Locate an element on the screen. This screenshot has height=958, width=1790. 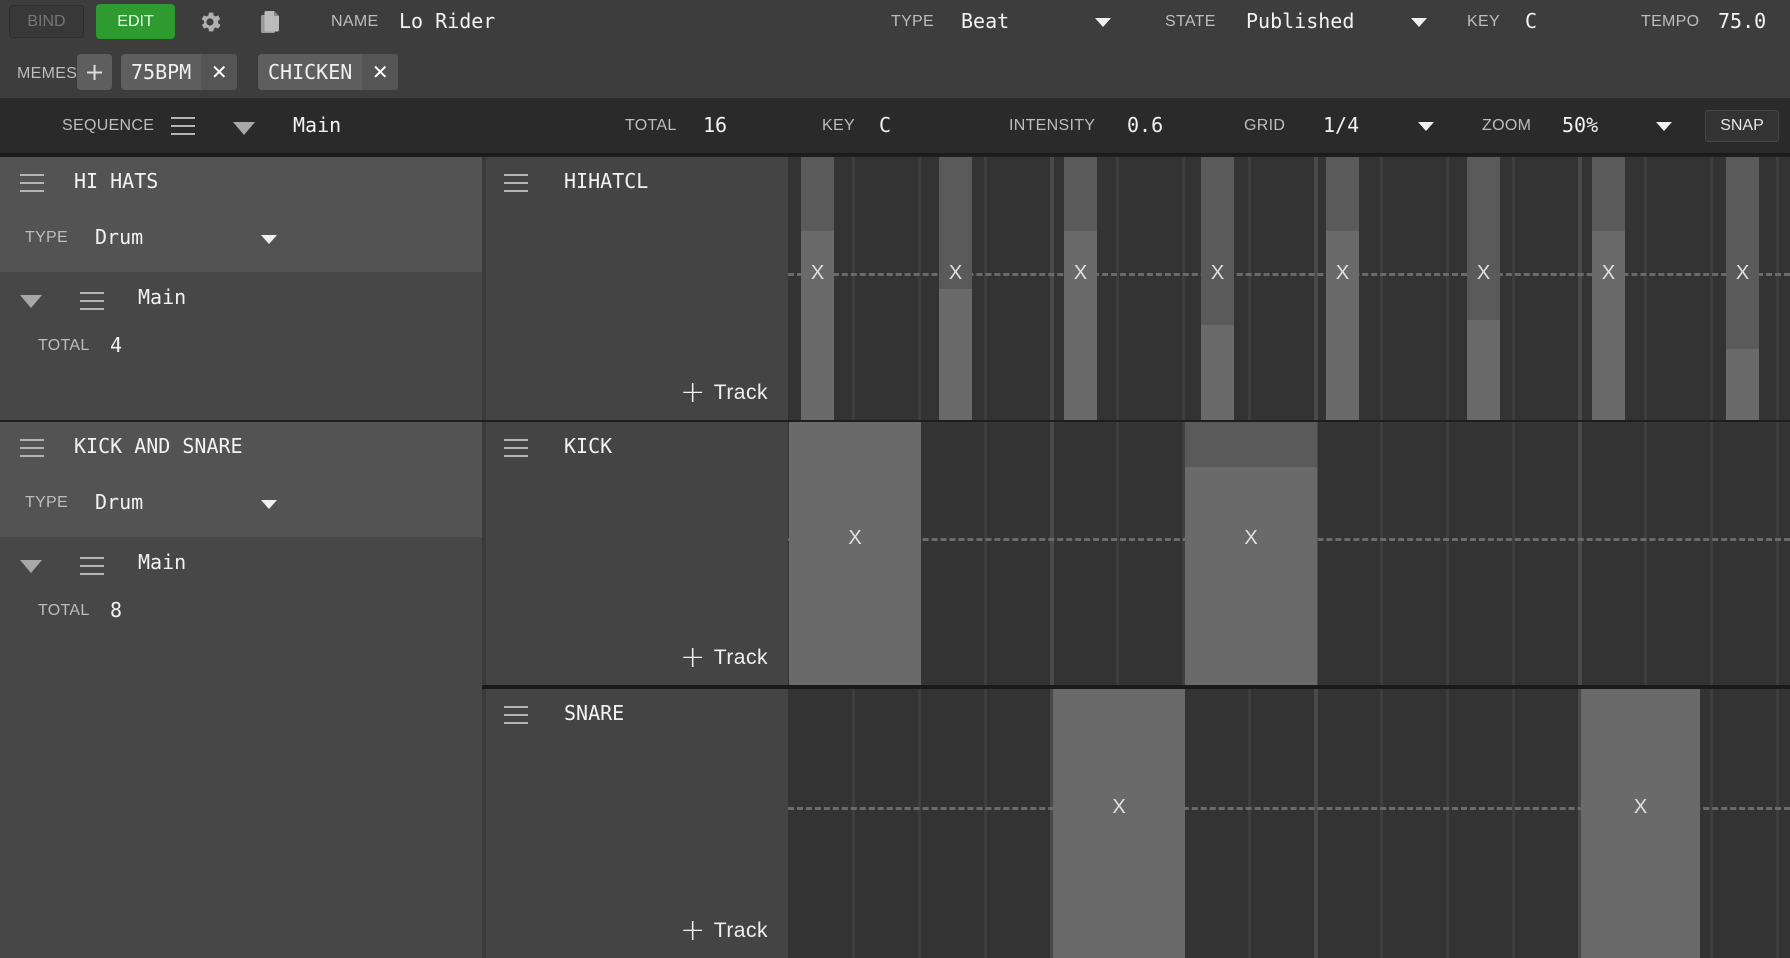
state-select: Published is located at coordinates (1300, 21).